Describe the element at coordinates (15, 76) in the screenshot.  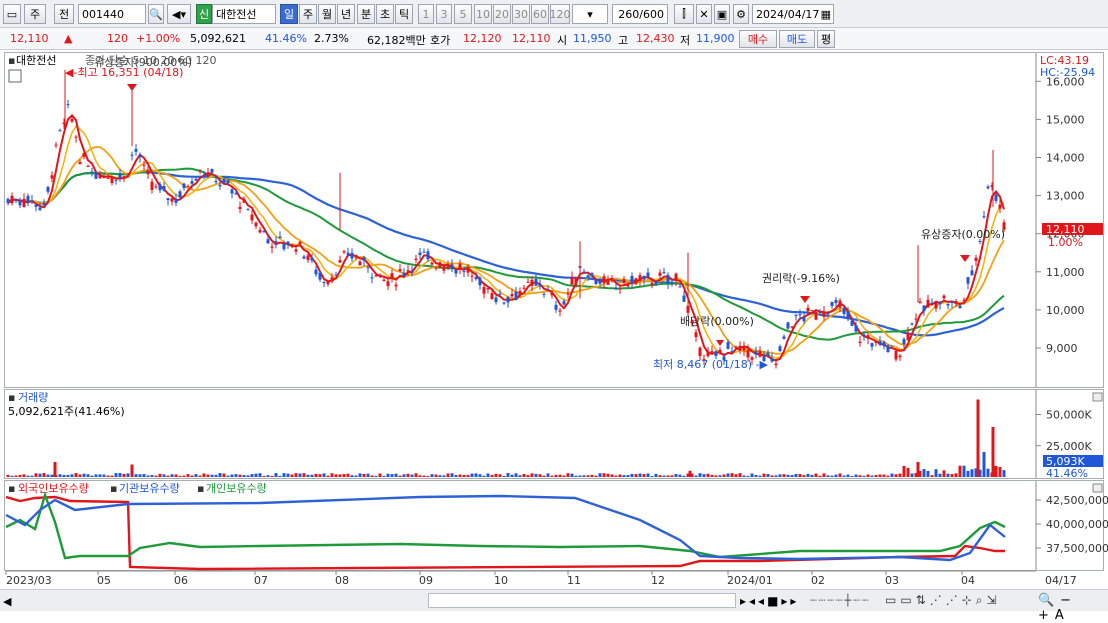
I see `grid-toggle-icon` at that location.